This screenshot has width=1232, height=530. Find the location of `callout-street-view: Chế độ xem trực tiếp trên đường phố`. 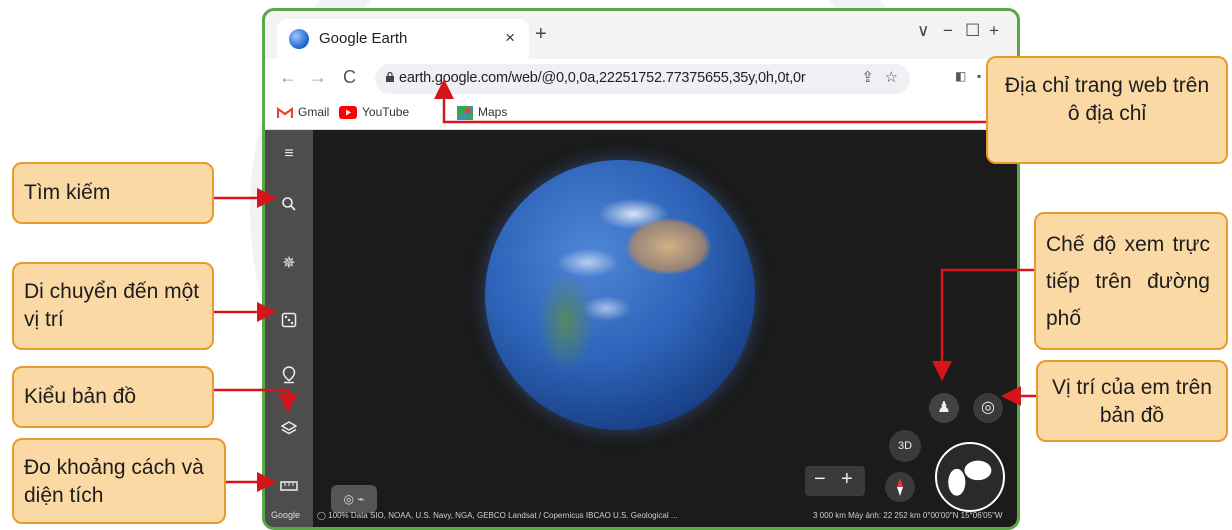

callout-street-view: Chế độ xem trực tiếp trên đường phố is located at coordinates (1131, 281).